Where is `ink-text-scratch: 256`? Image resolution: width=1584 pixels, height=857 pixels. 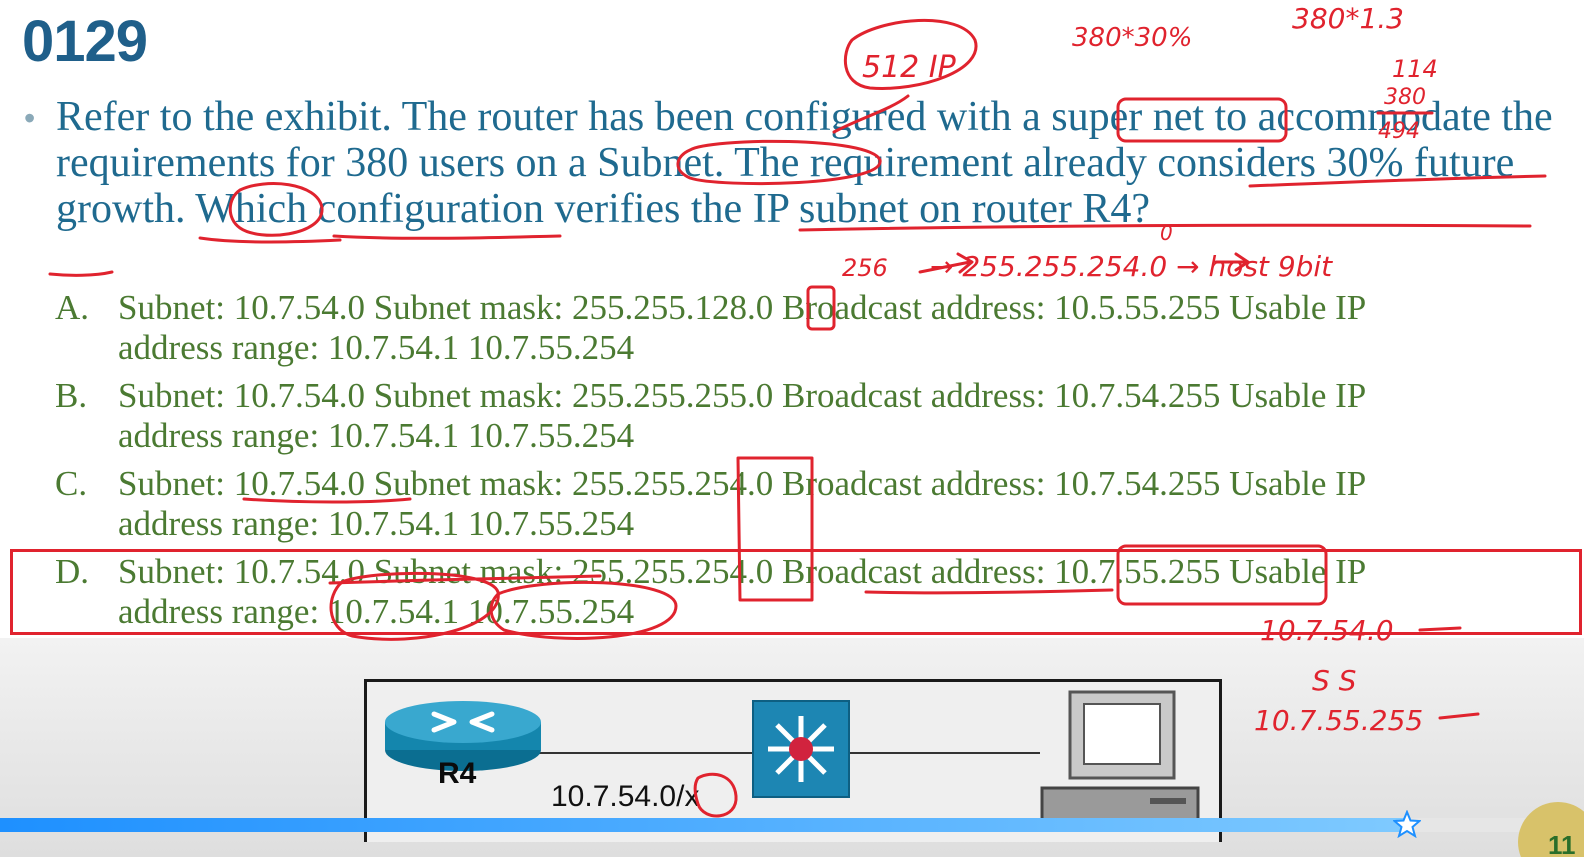 ink-text-scratch: 256 is located at coordinates (865, 268).